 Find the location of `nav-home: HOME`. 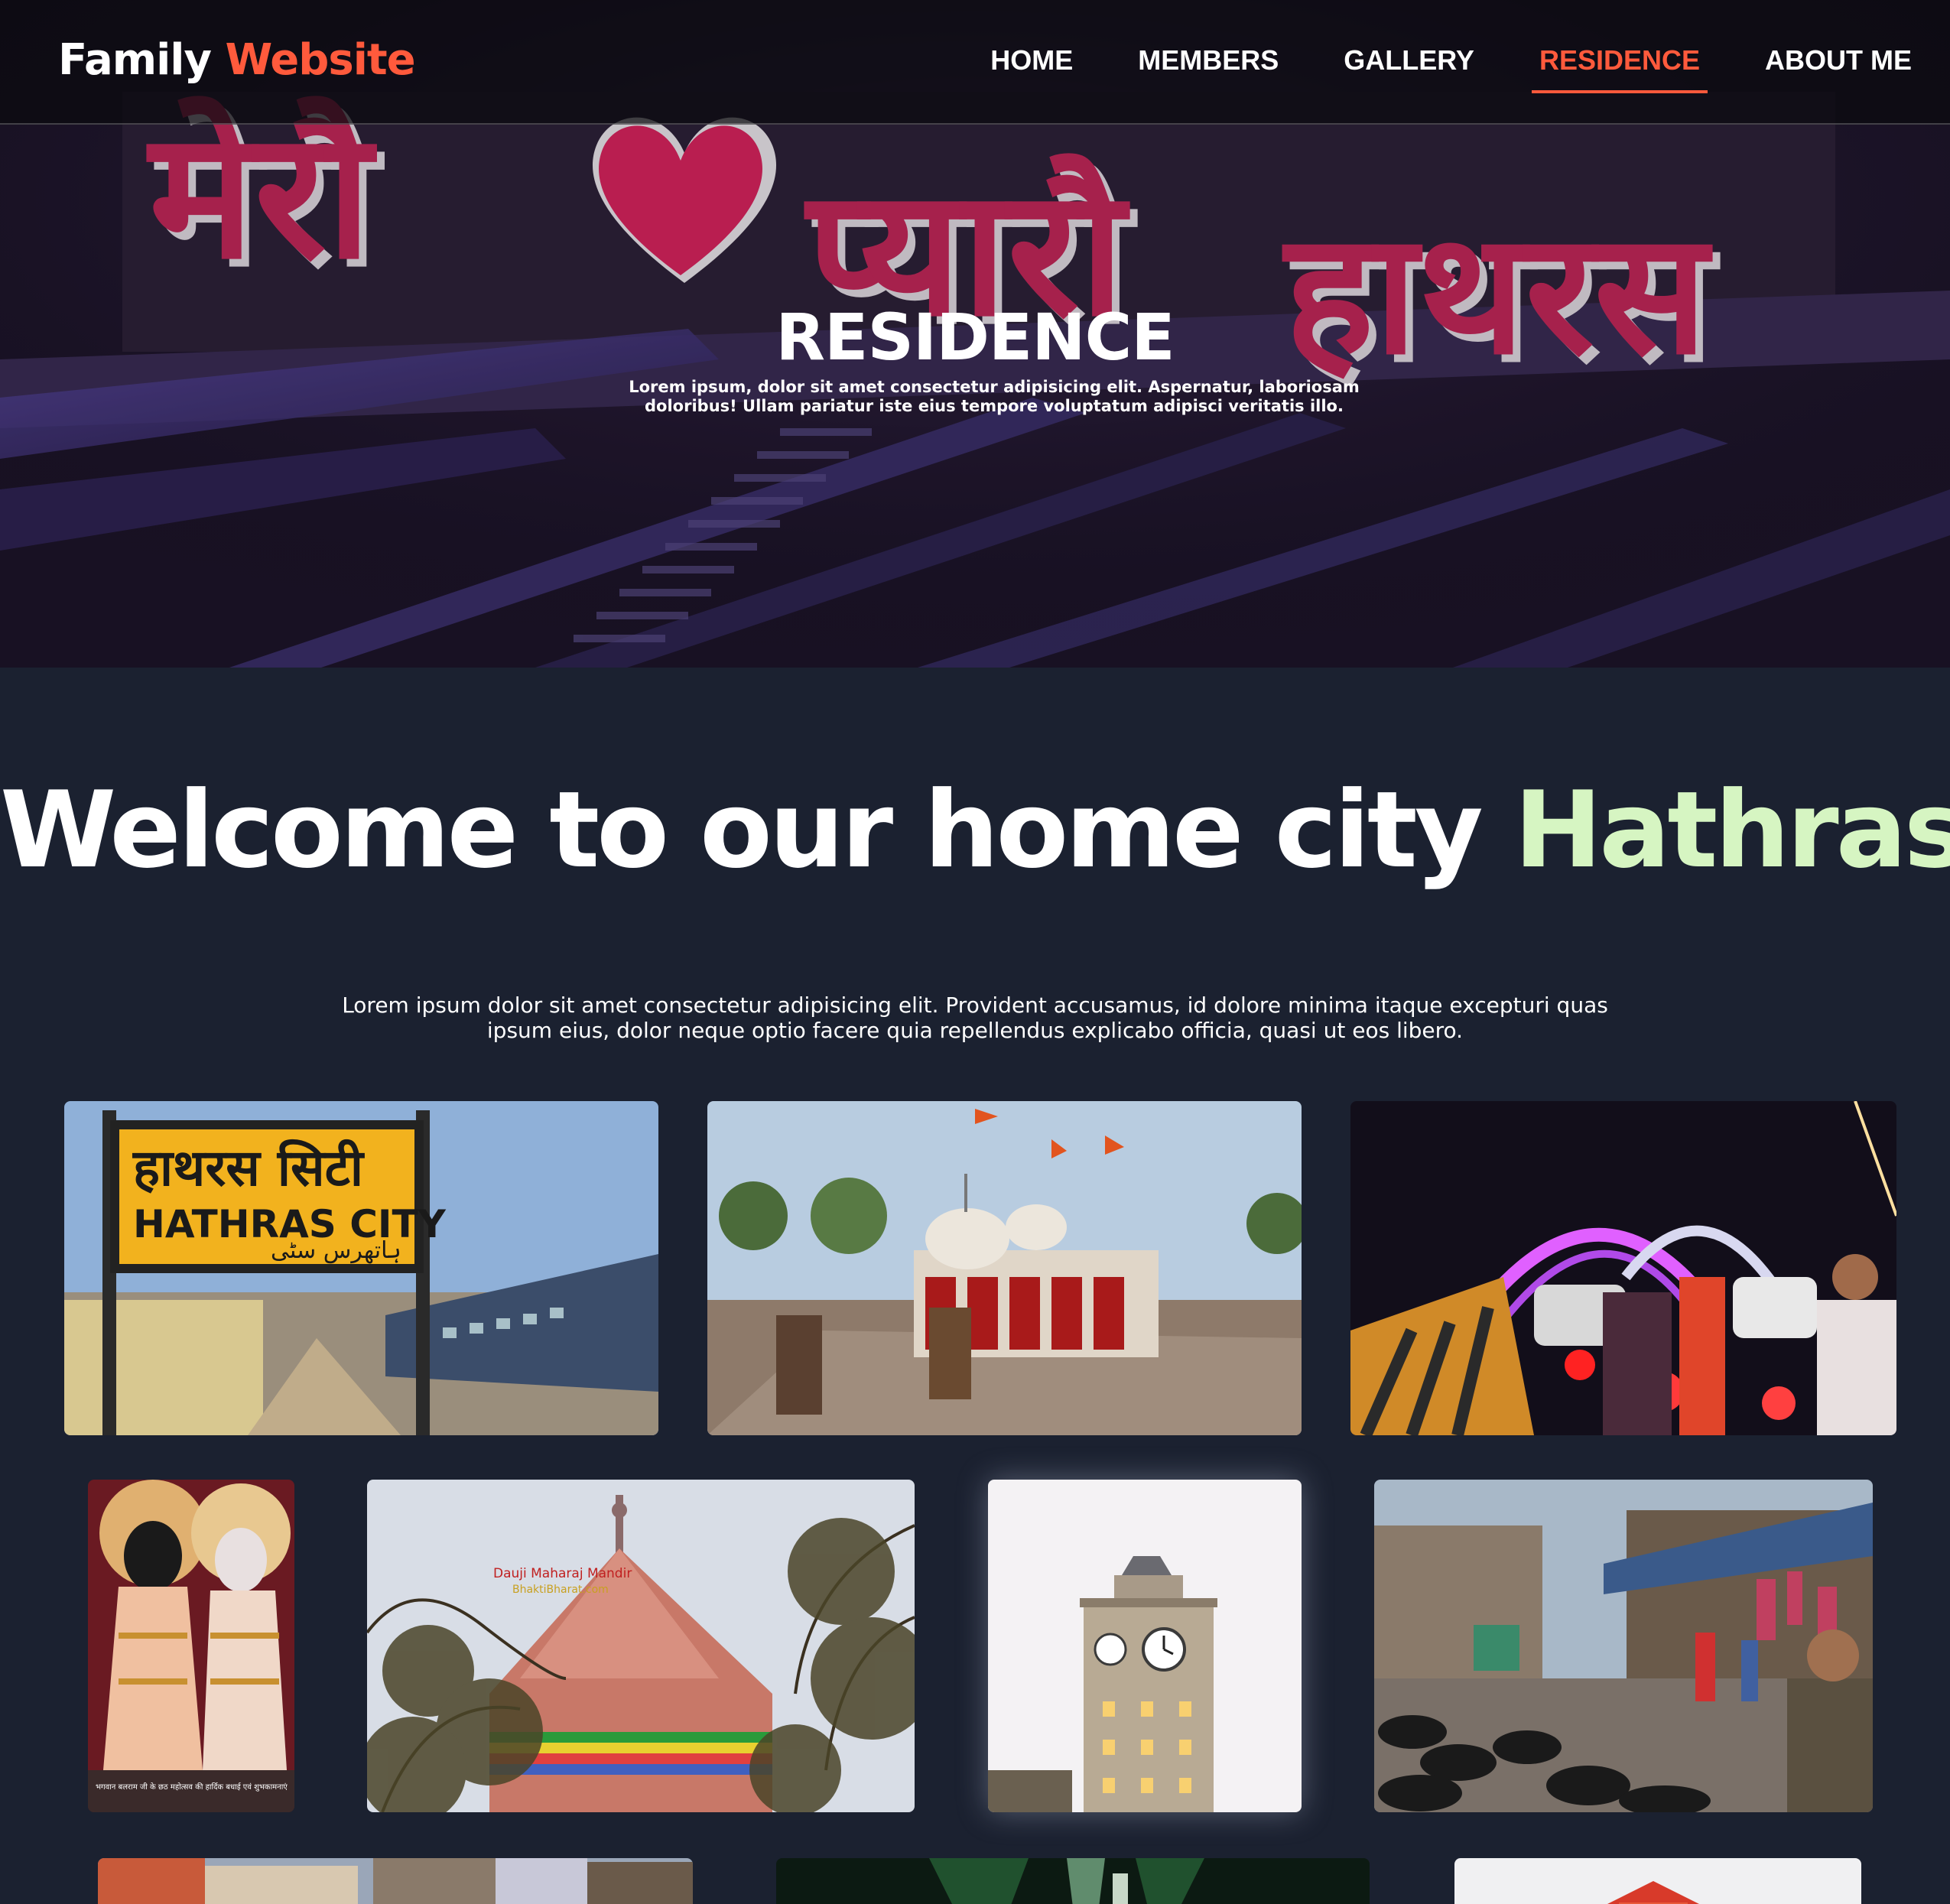

nav-home: HOME is located at coordinates (1032, 68).